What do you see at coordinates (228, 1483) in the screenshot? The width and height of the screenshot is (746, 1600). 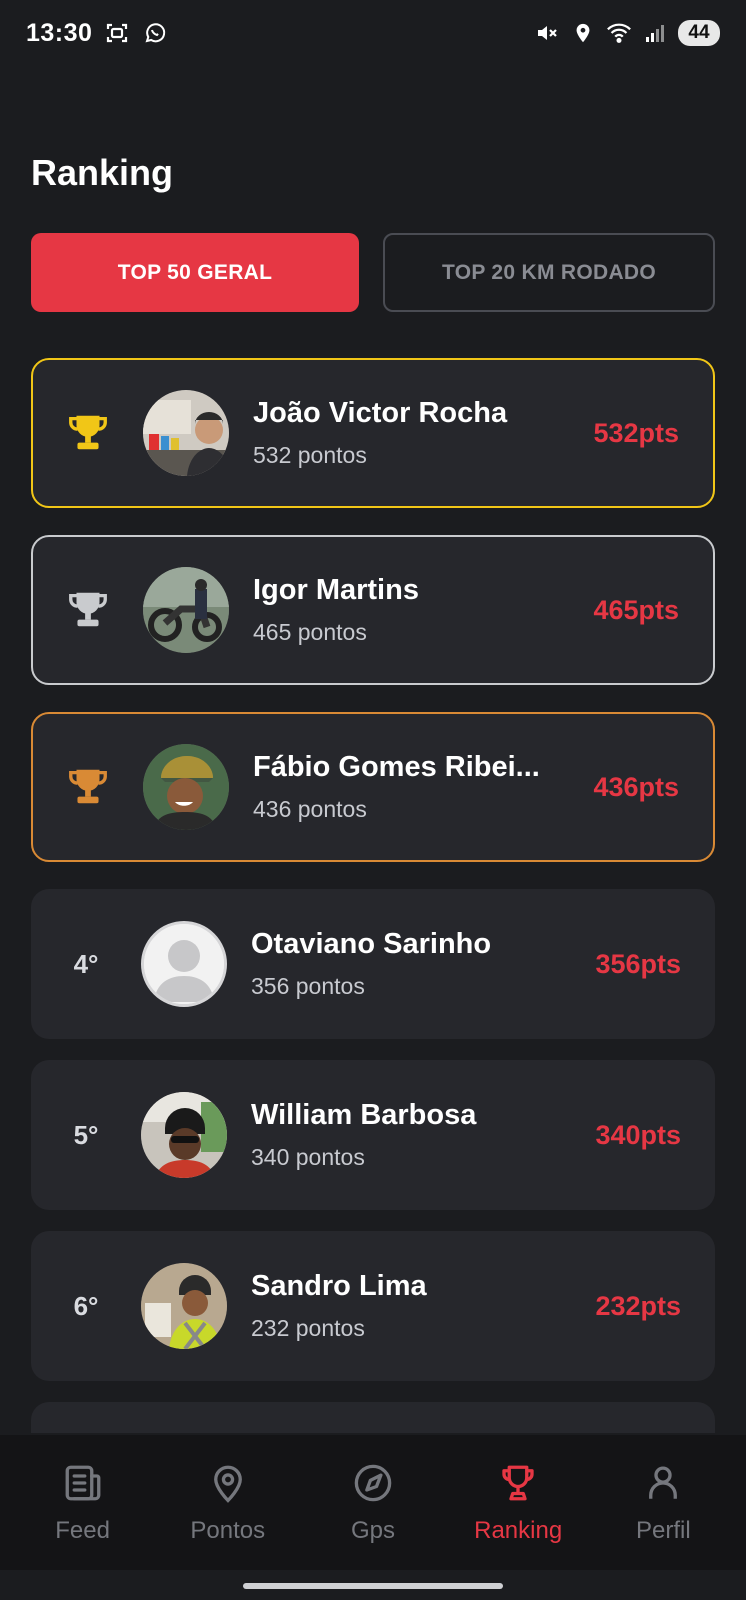 I see `map-pin-icon` at bounding box center [228, 1483].